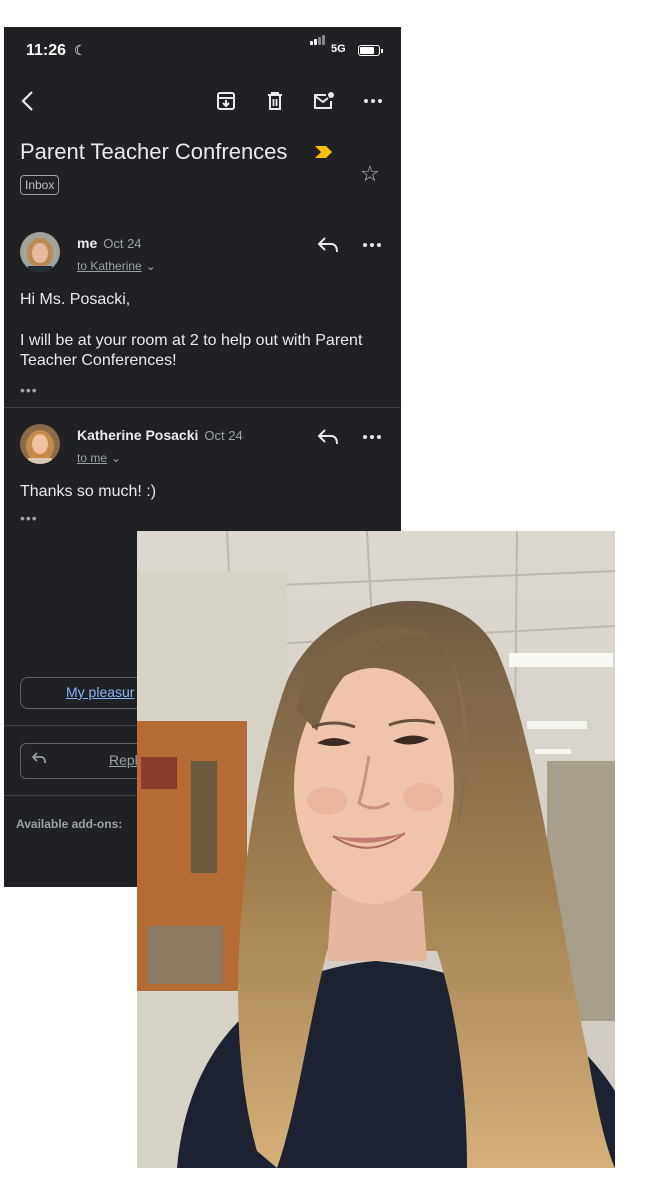 Image resolution: width=656 pixels, height=1191 pixels. What do you see at coordinates (154, 151) in the screenshot?
I see `email-subject: Parent Teacher Confrences` at bounding box center [154, 151].